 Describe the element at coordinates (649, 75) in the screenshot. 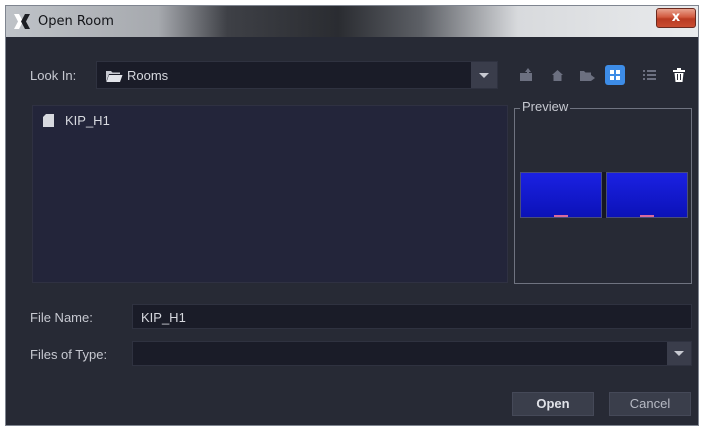

I see `list-view-icon` at that location.